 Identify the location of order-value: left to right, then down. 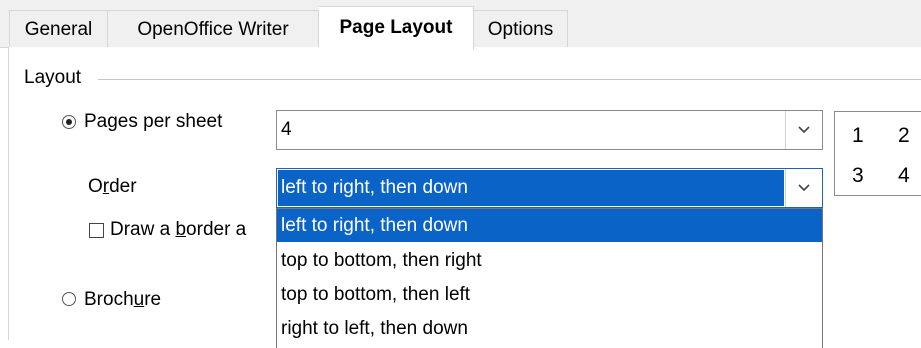
(374, 187).